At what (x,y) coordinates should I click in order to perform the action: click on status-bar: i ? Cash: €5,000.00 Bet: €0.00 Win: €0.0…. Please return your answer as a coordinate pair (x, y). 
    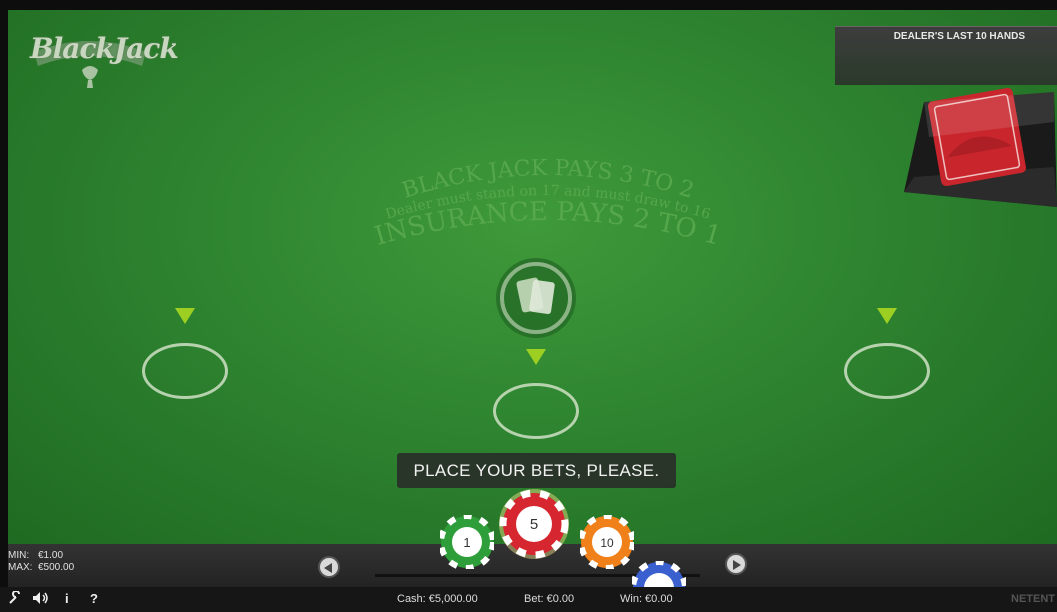
    Looking at the image, I should click on (528, 599).